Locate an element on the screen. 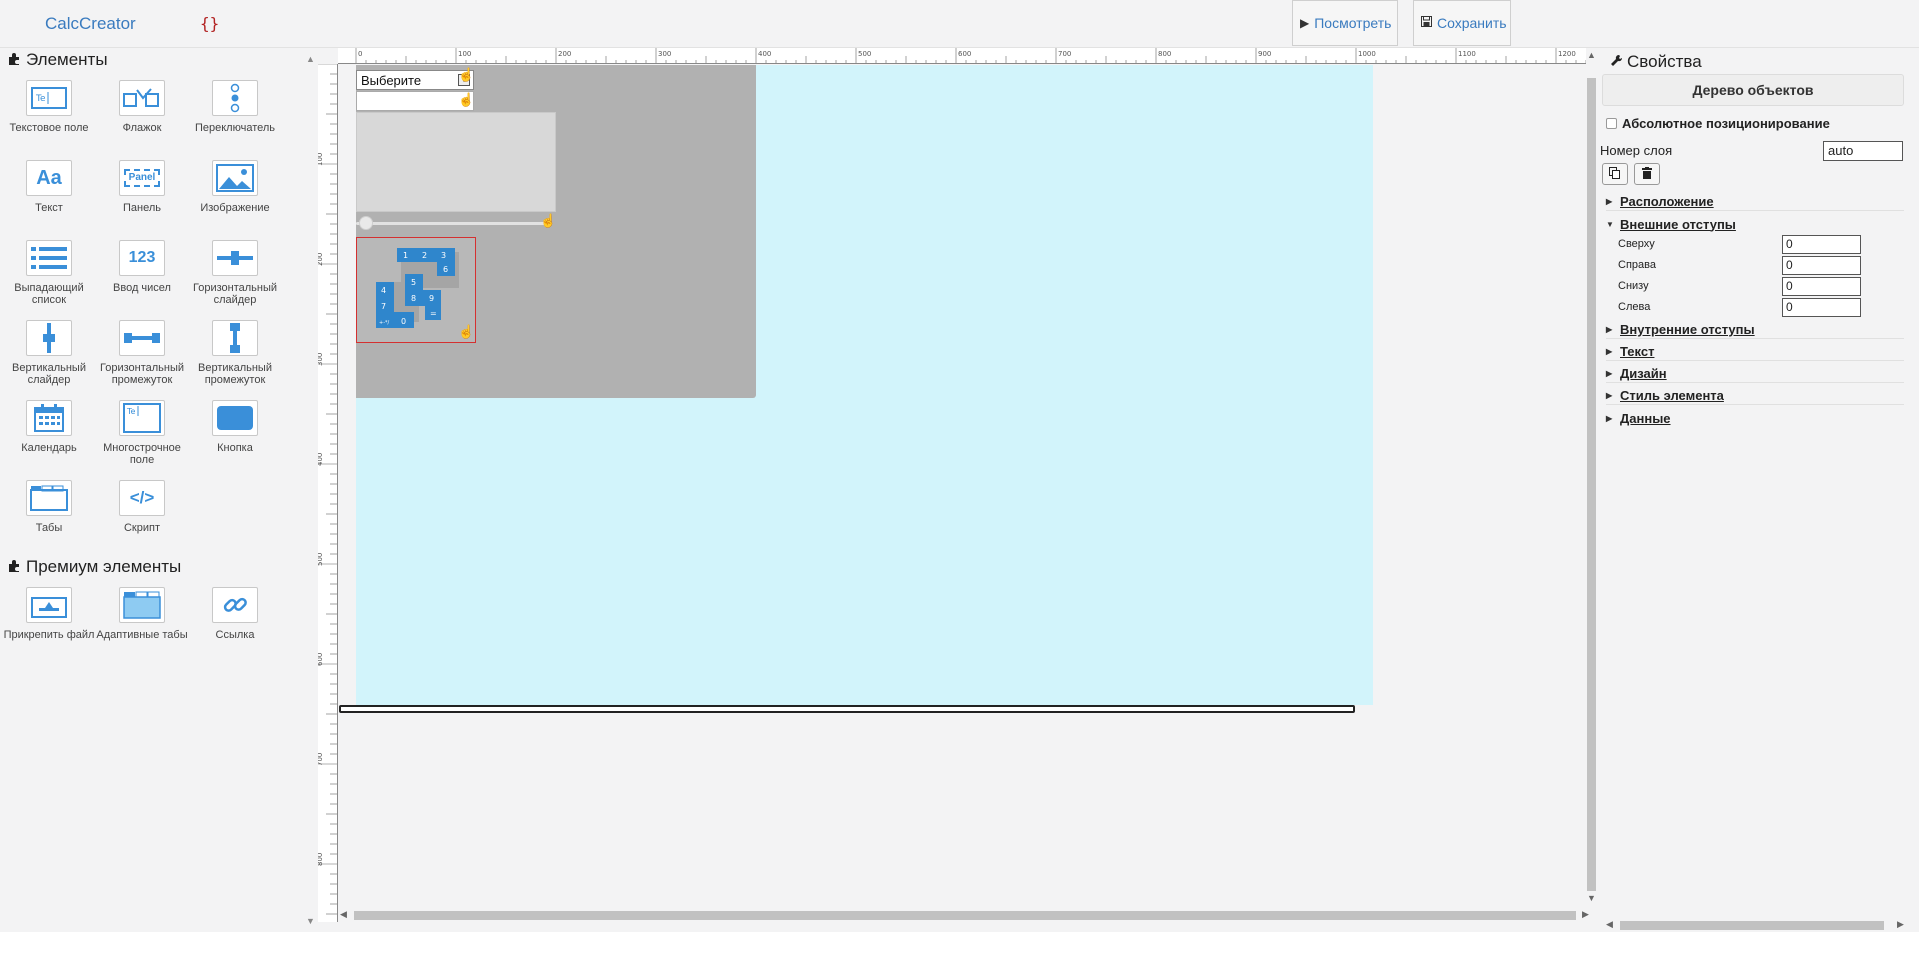 This screenshot has width=1919, height=963. ruler-label: 800 is located at coordinates (321, 859).